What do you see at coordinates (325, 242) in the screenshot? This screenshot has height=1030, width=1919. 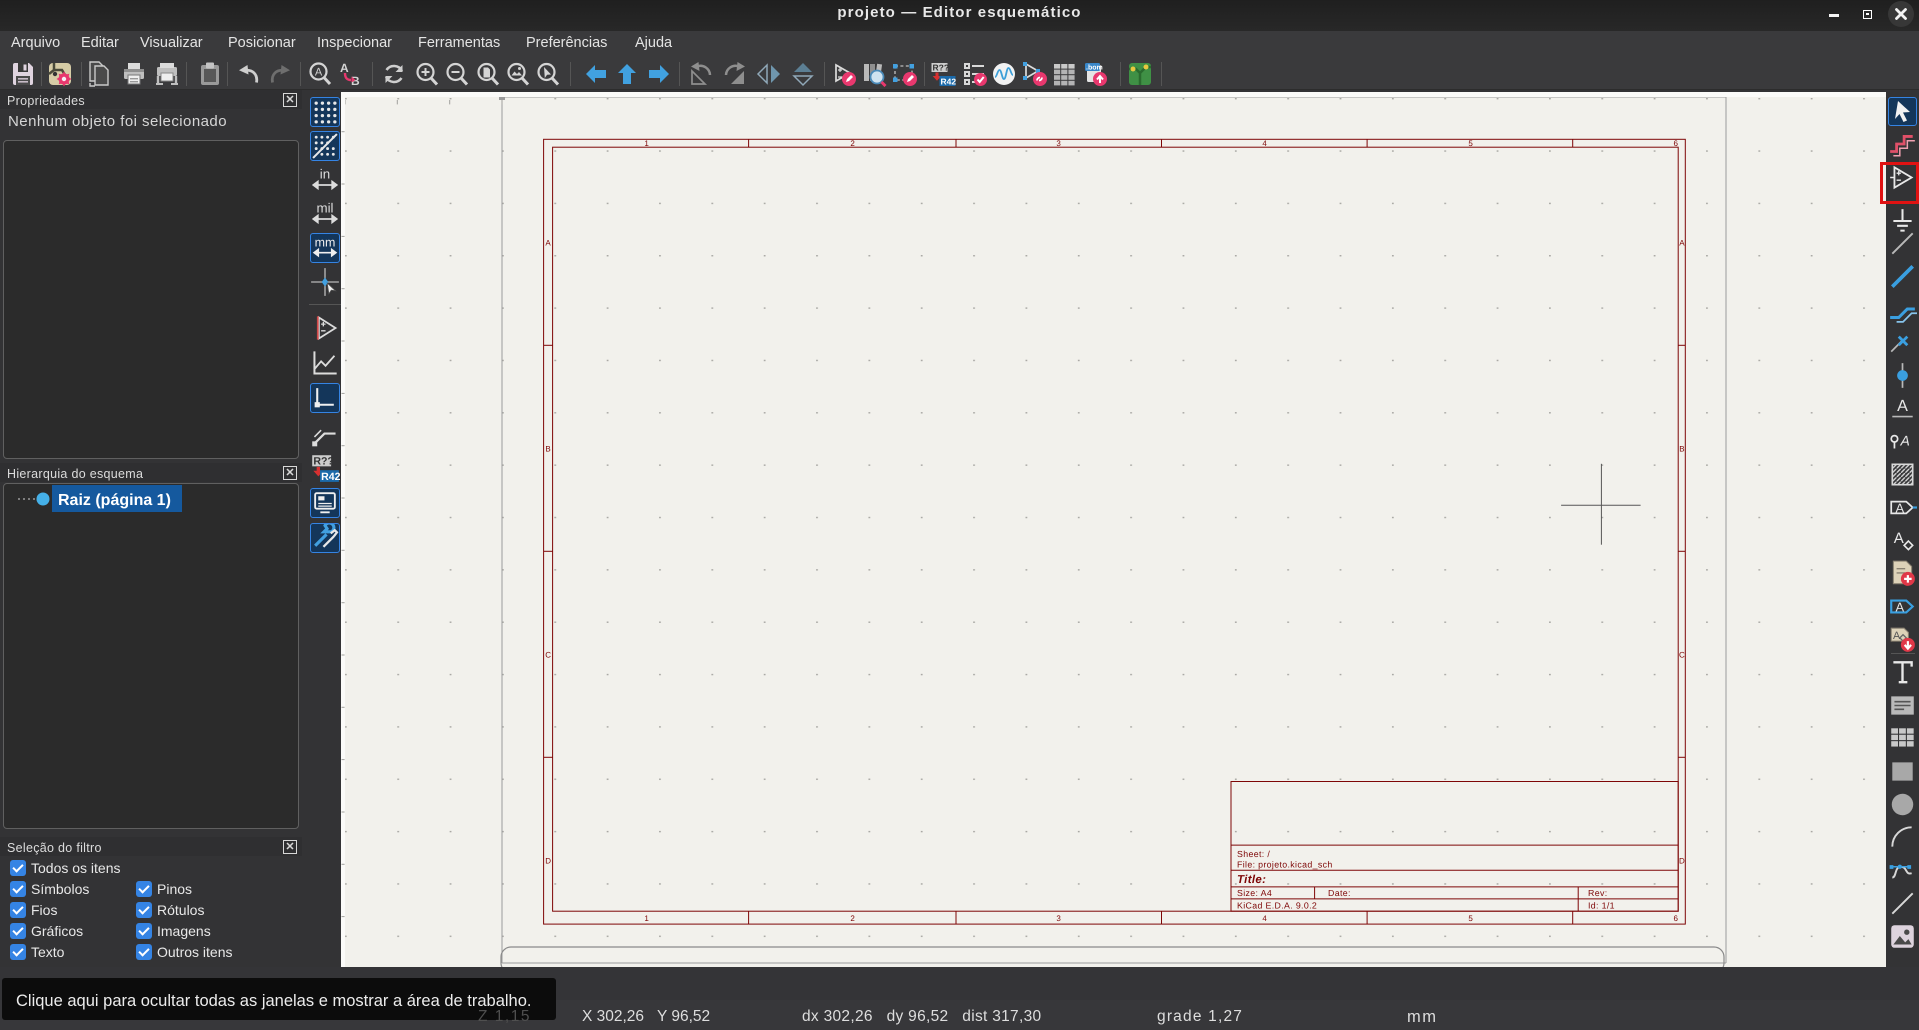 I see `svg-text: mm` at bounding box center [325, 242].